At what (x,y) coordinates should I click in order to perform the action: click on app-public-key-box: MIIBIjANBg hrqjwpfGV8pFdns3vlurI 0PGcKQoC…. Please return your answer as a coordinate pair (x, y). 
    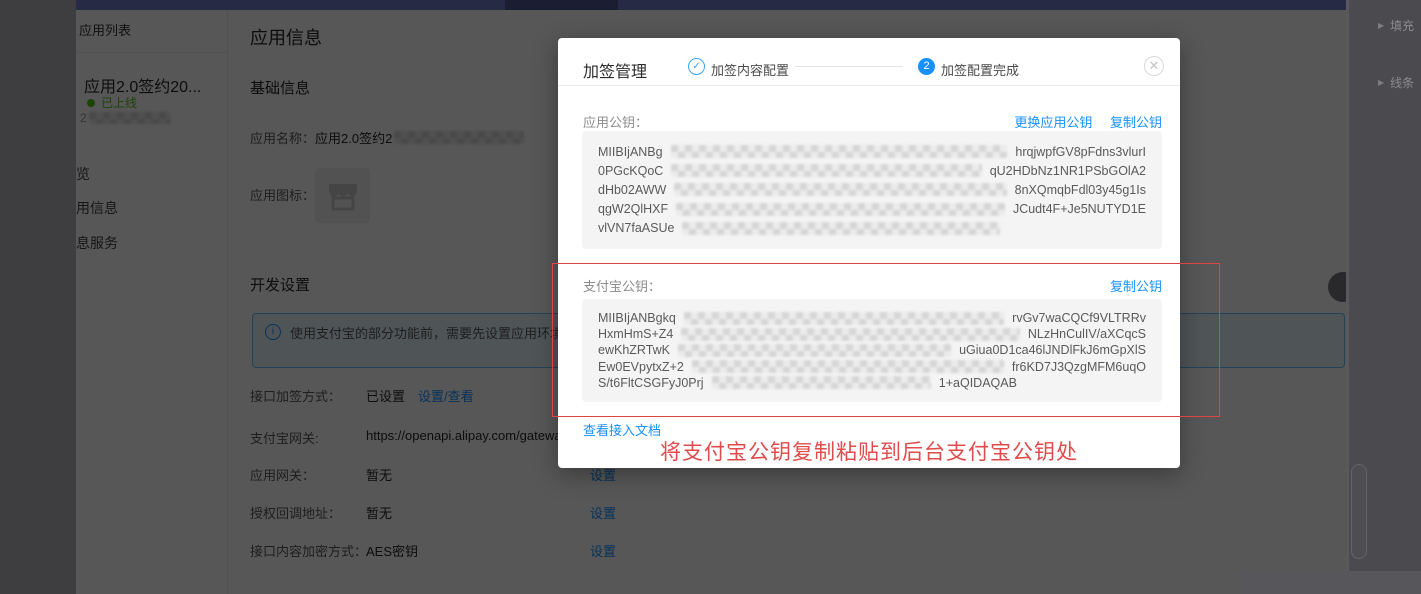
    Looking at the image, I should click on (872, 190).